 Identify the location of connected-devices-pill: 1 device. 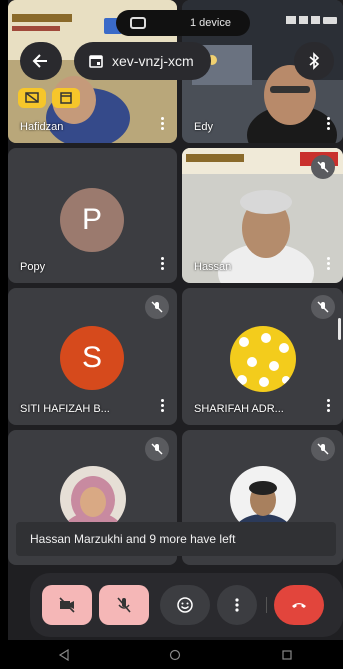
(183, 23).